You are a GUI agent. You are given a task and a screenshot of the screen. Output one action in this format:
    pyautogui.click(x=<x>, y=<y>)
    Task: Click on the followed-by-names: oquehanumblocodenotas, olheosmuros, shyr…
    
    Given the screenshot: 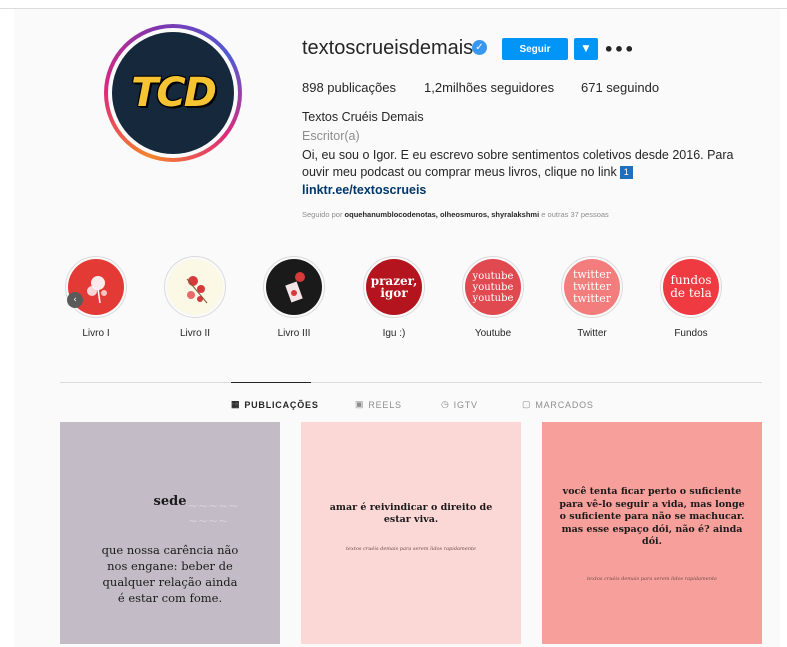 What is the action you would take?
    pyautogui.click(x=442, y=214)
    